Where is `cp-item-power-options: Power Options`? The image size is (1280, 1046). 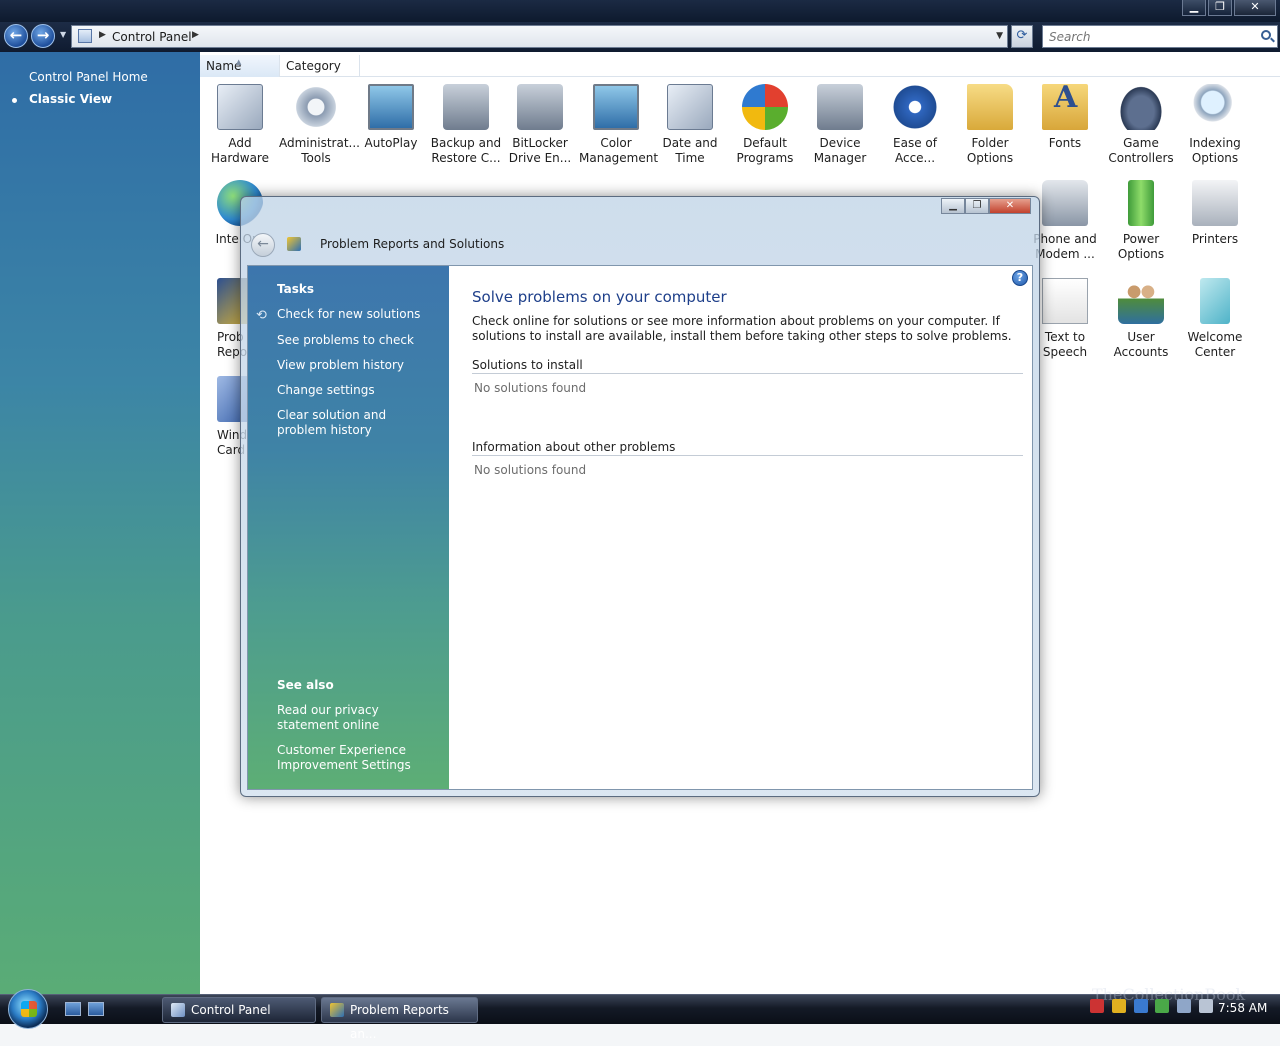 cp-item-power-options: Power Options is located at coordinates (1141, 221).